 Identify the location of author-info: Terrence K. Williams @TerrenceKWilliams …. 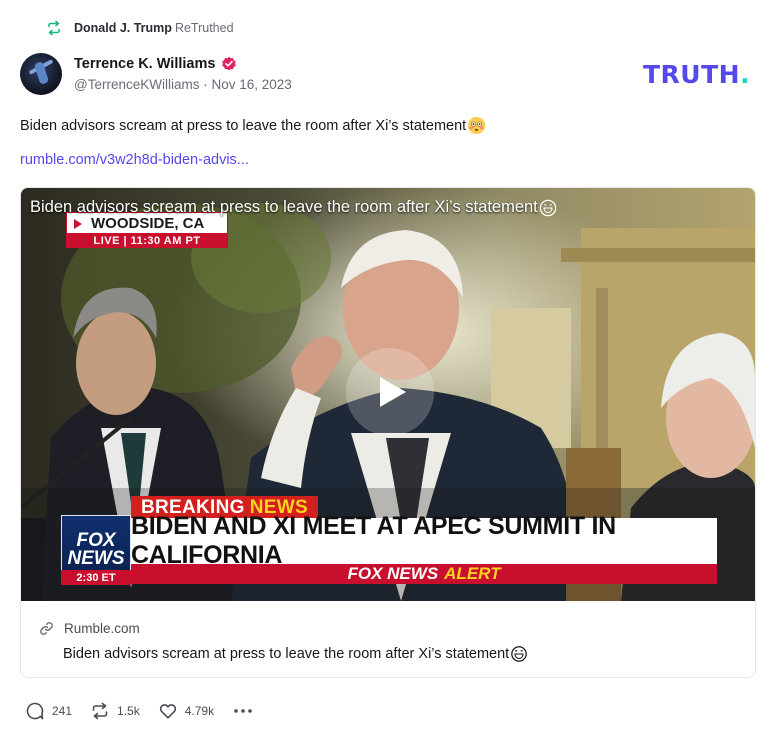
(183, 74).